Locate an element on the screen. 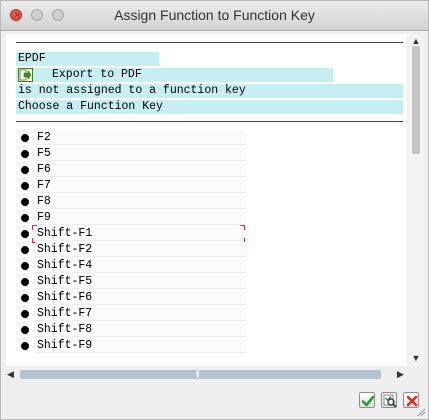 The height and width of the screenshot is (420, 429). middle-divider is located at coordinates (209, 121).